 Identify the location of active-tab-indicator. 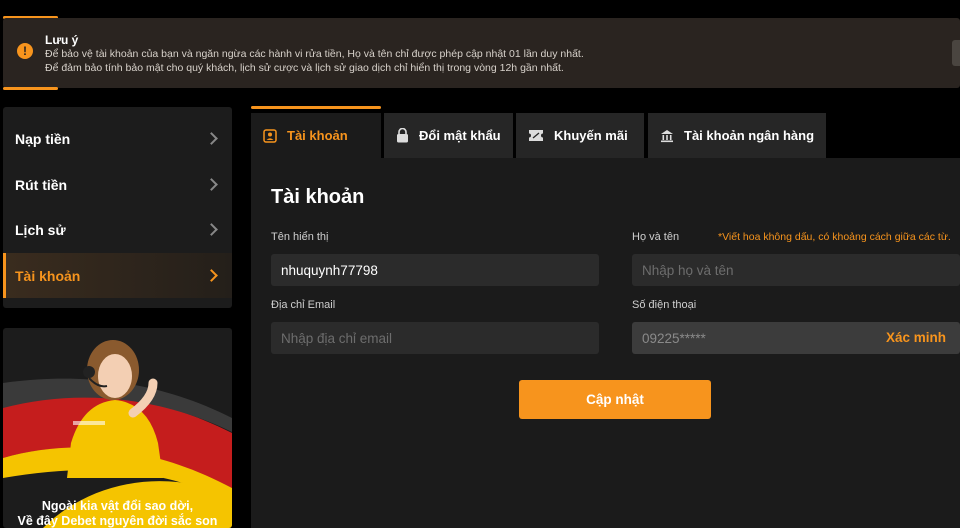
(316, 107).